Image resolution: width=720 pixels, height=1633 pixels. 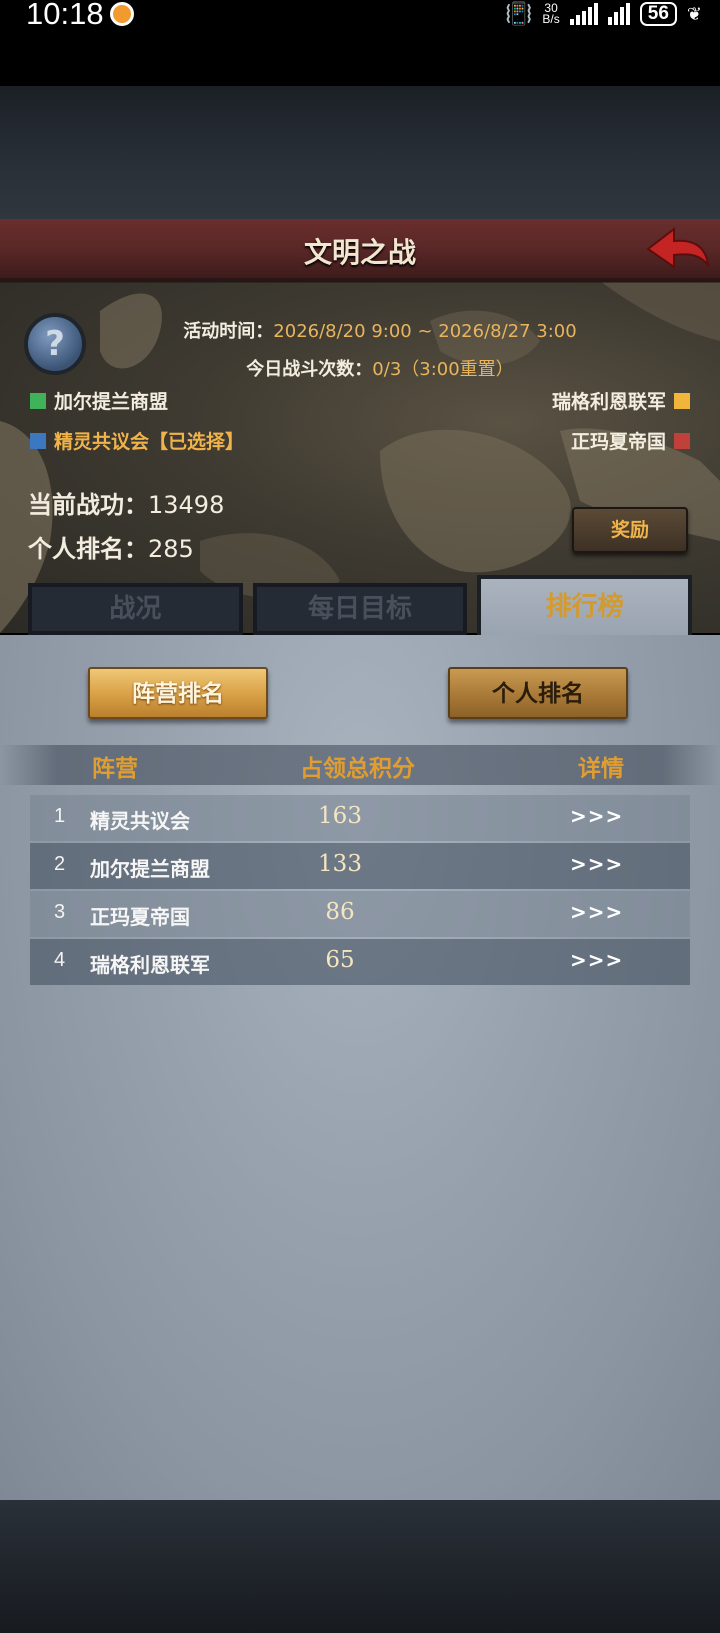 I want to click on faction-elf-council: 精灵共议会【已选择】, so click(x=137, y=440).